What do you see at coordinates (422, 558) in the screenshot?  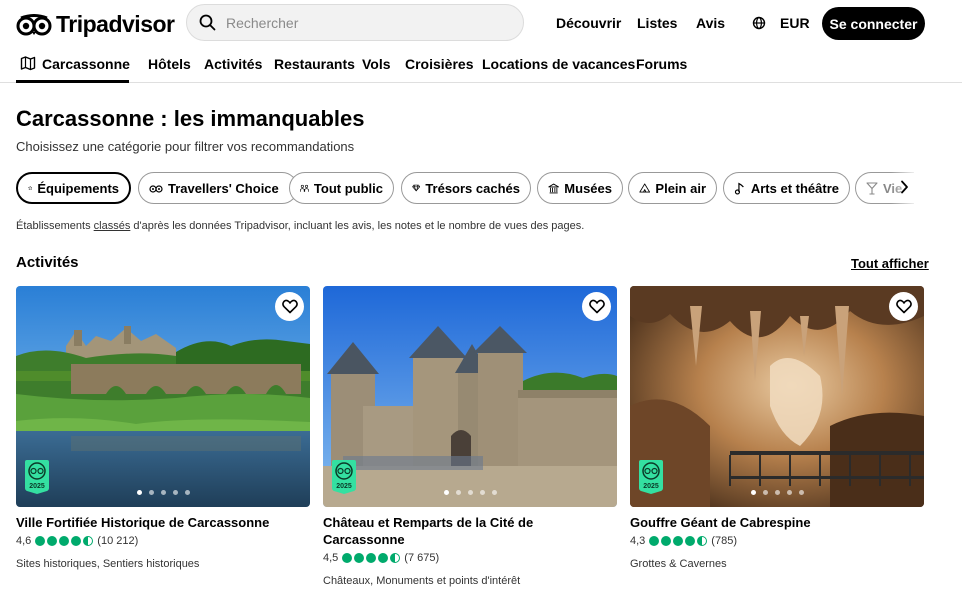 I see `review-count: (7 675)` at bounding box center [422, 558].